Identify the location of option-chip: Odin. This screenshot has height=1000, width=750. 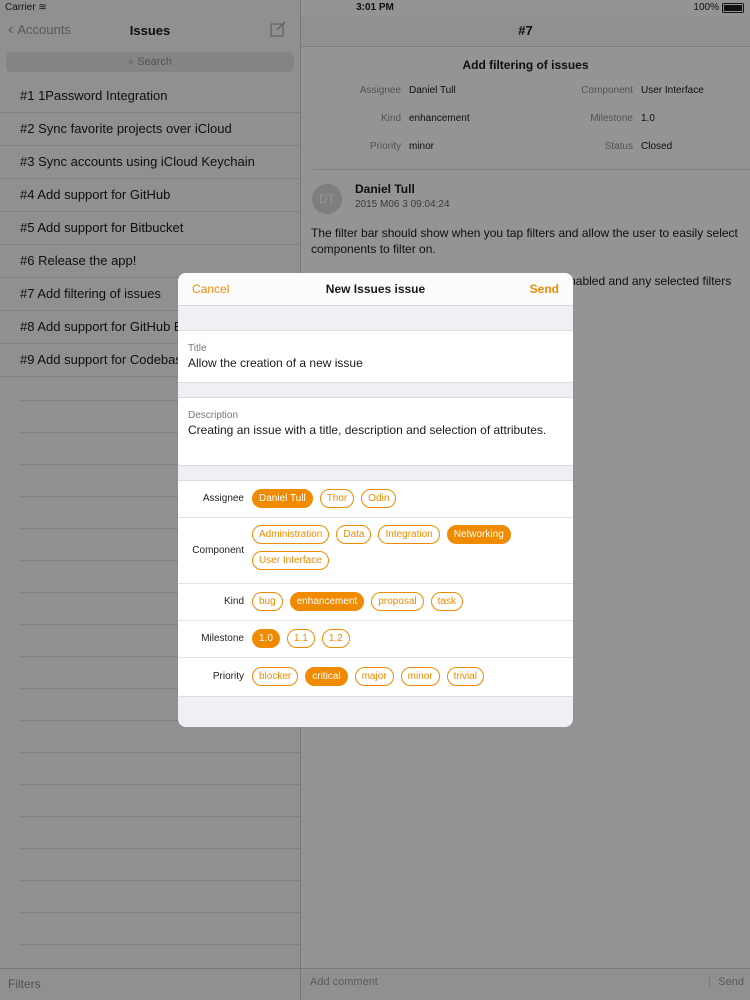
(379, 498).